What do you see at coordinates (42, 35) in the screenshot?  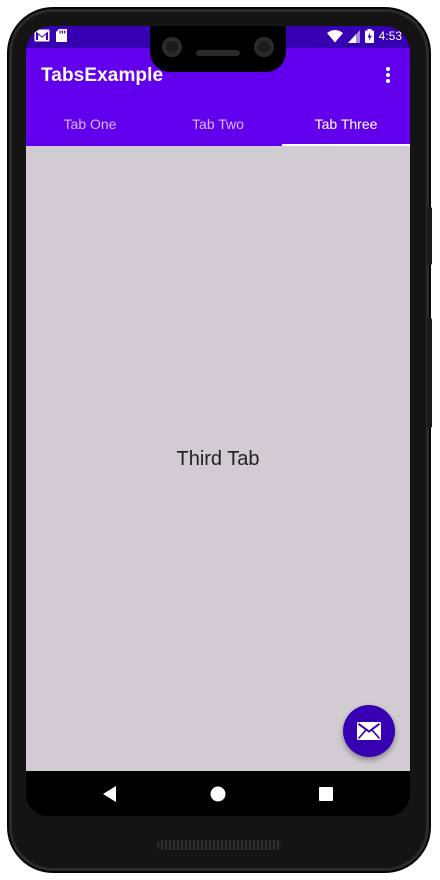 I see `gmail-icon` at bounding box center [42, 35].